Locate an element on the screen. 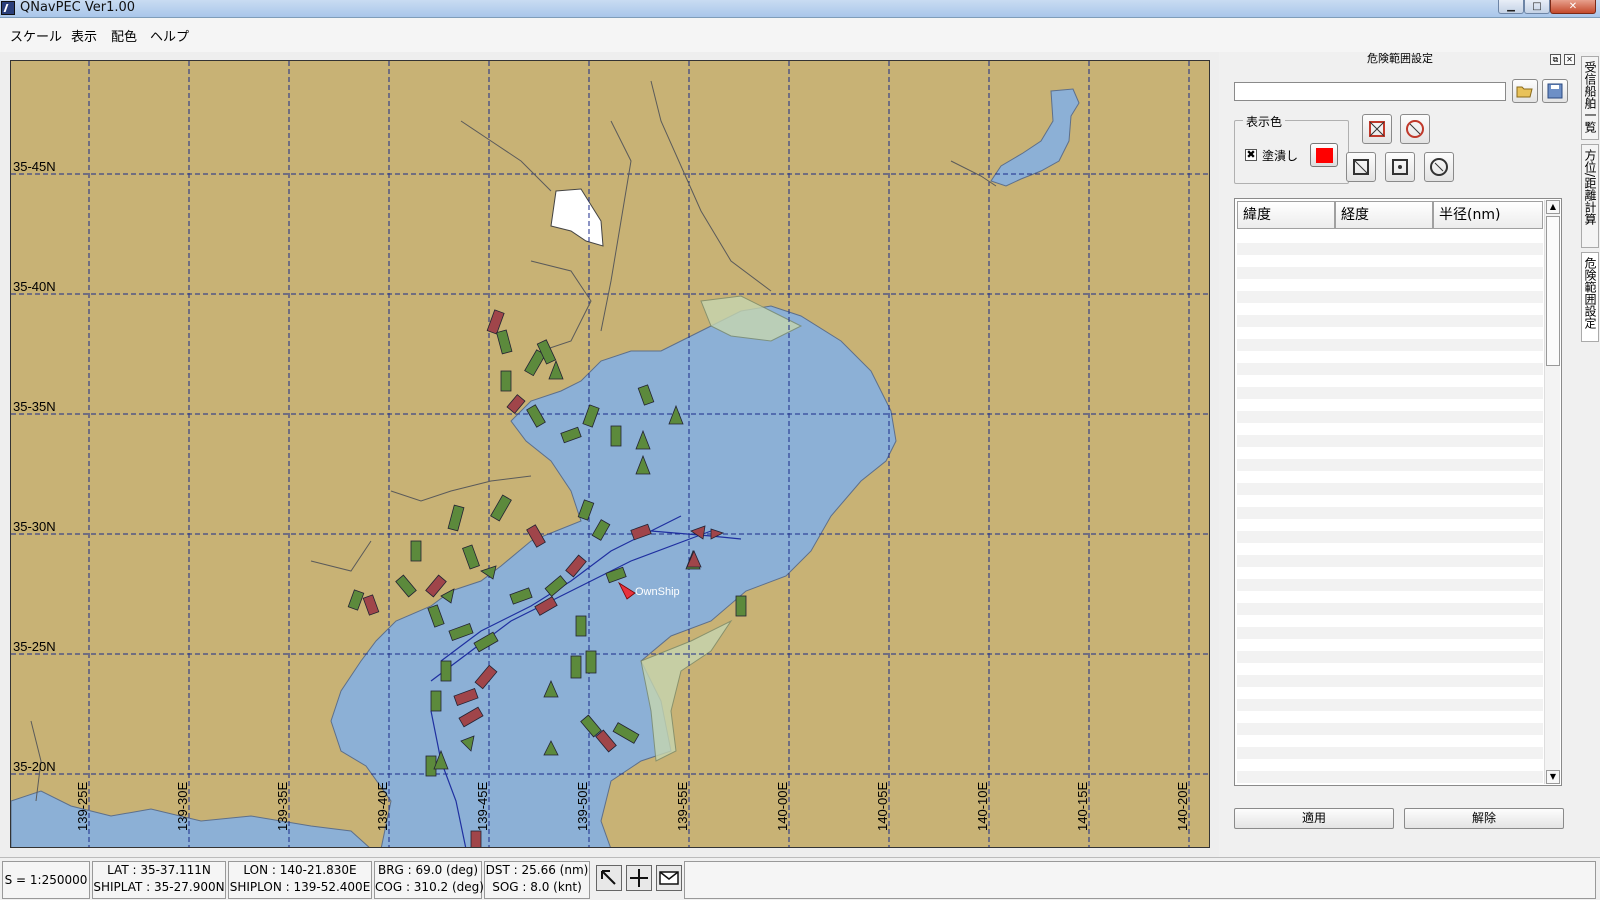 Image resolution: width=1600 pixels, height=900 pixels. circle-area-icon is located at coordinates (1415, 129).